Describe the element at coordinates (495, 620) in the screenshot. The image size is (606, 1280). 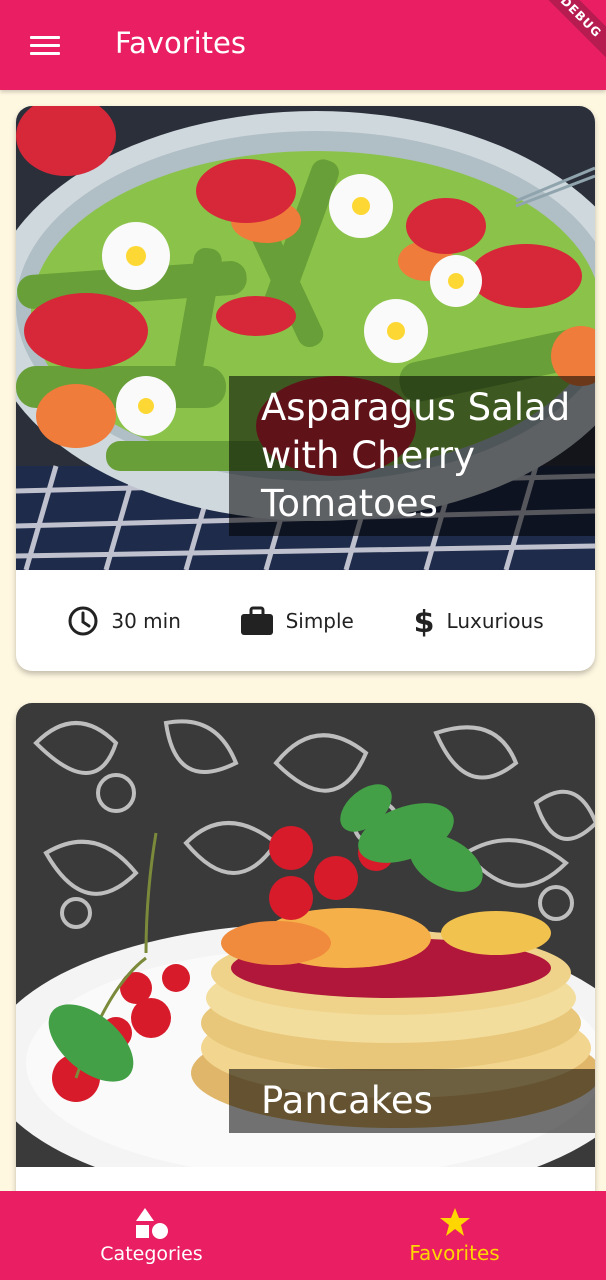
I see `affordability-text: Luxurious` at that location.